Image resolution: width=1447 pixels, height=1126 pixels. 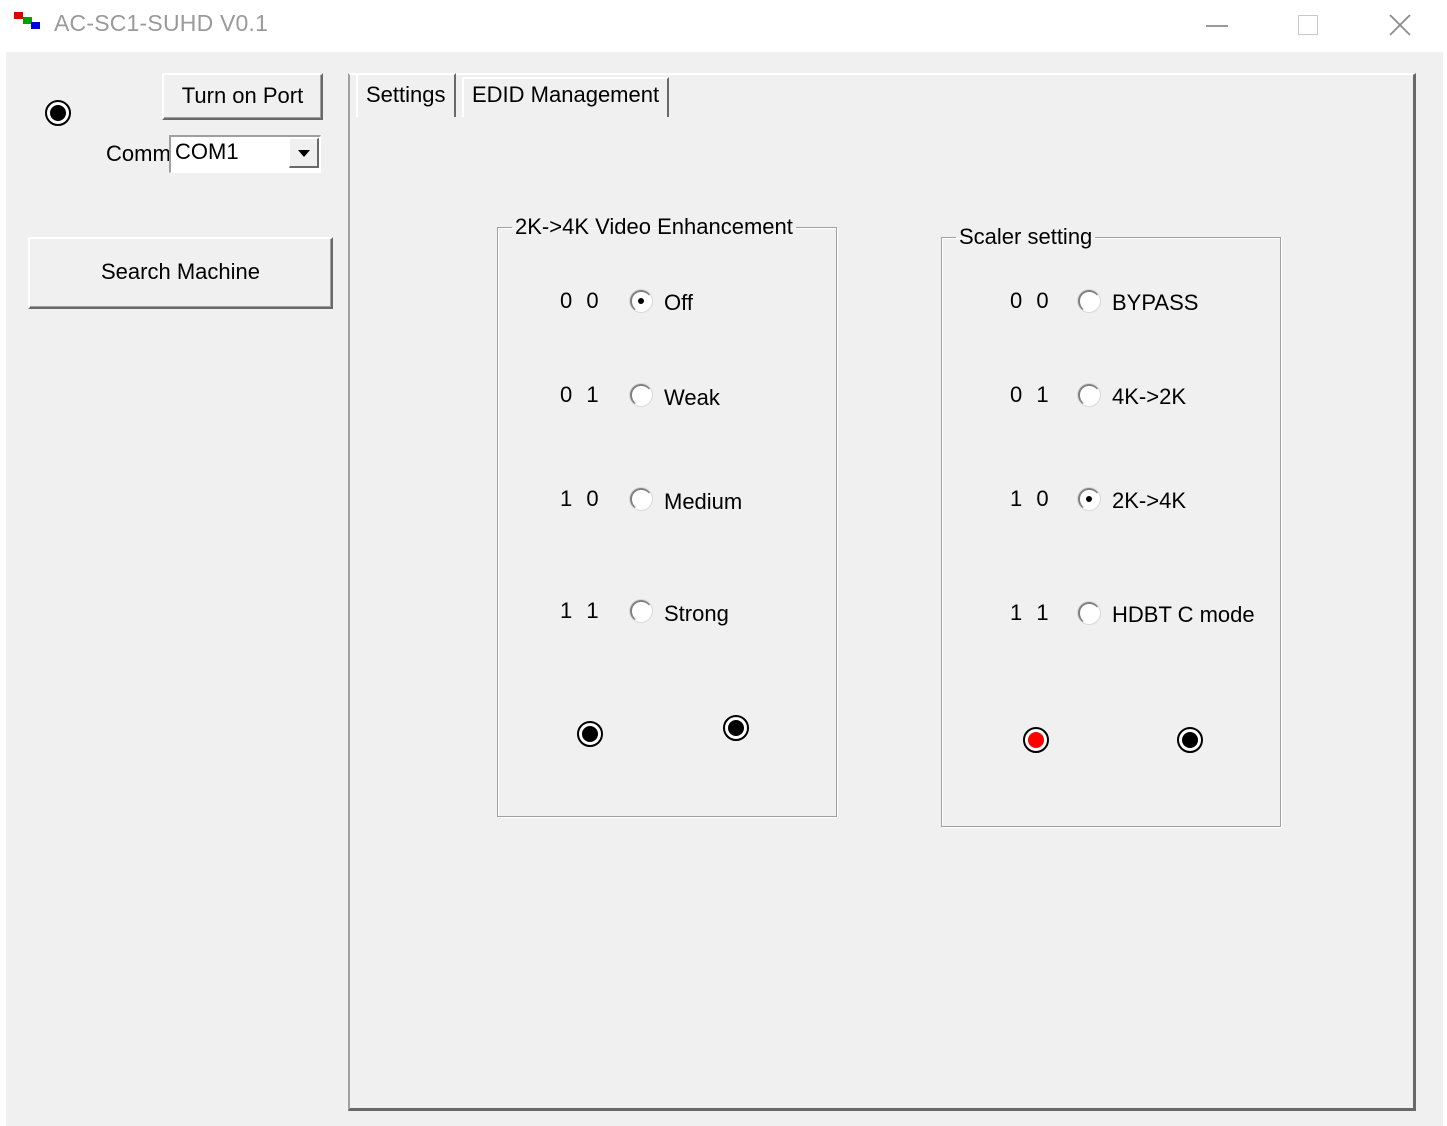 What do you see at coordinates (1155, 303) in the screenshot?
I see `scaler-bypass-label: BYPASS` at bounding box center [1155, 303].